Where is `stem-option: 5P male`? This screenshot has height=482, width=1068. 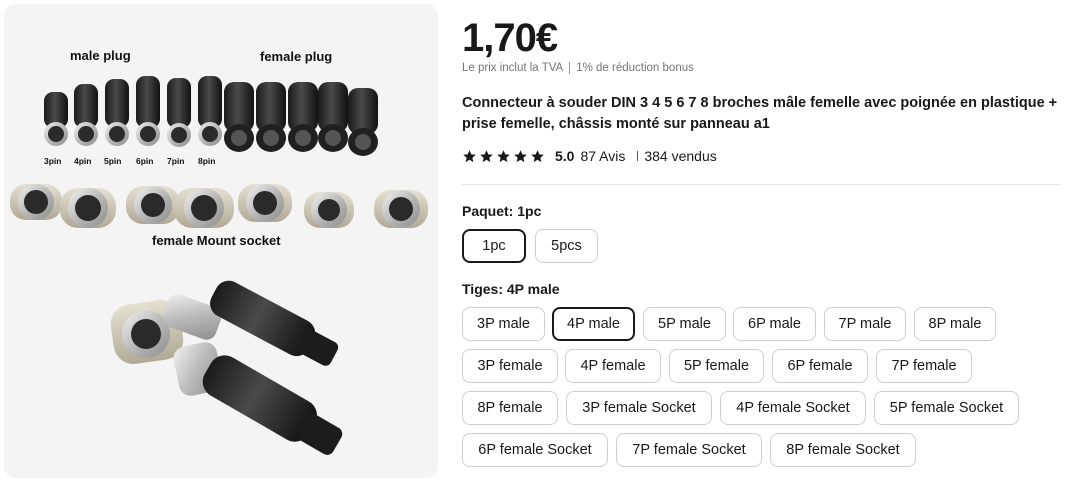
stem-option: 5P male is located at coordinates (684, 324).